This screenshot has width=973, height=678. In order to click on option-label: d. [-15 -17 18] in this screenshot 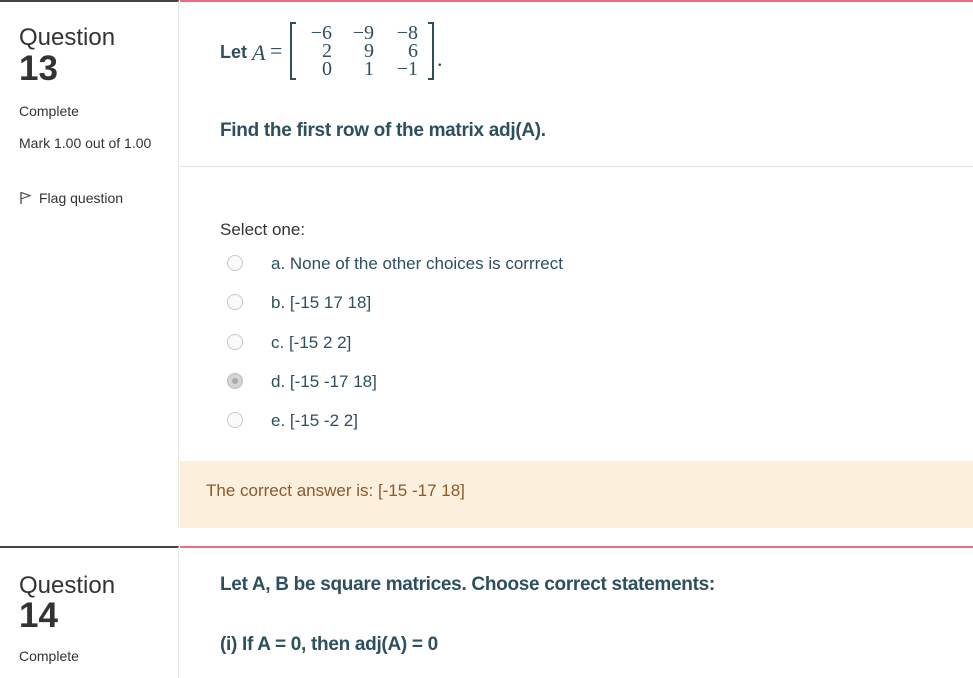, I will do `click(324, 381)`.